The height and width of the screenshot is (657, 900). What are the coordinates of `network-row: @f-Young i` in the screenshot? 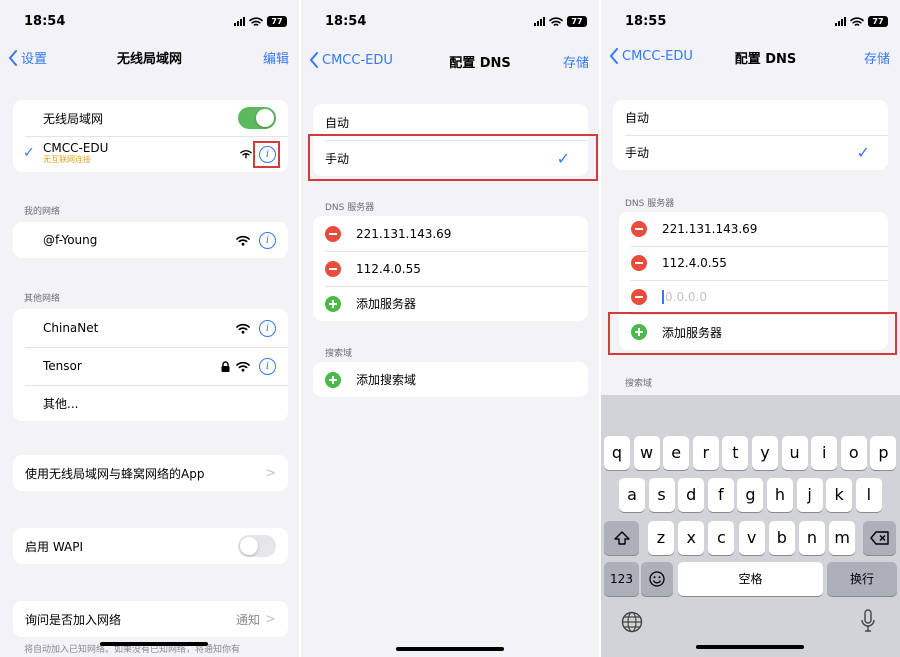 It's located at (150, 240).